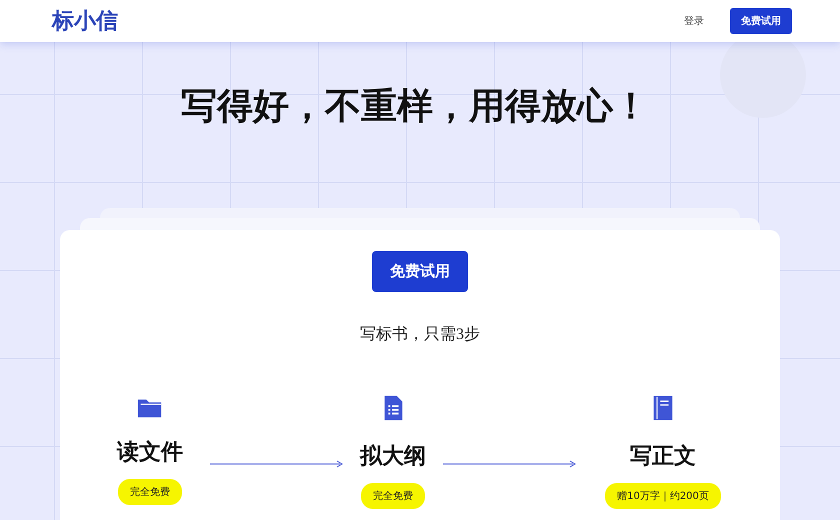 This screenshot has width=840, height=520. Describe the element at coordinates (150, 452) in the screenshot. I see `step-title: 读文件` at that location.